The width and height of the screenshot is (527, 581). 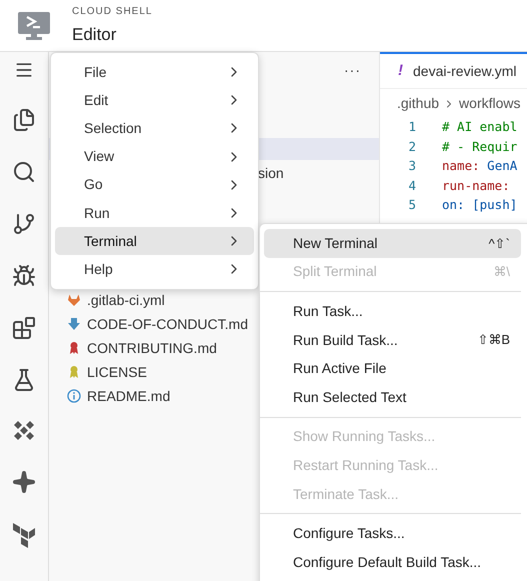 I want to click on file-name: .gitlab-ci.yml, so click(x=126, y=300).